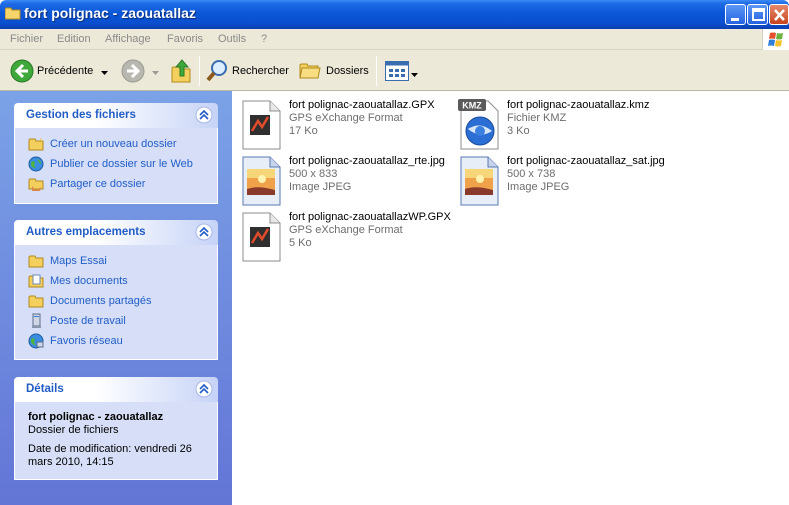 Image resolution: width=789 pixels, height=505 pixels. Describe the element at coordinates (96, 417) in the screenshot. I see `details-name: fort polignac - zaouatallaz` at that location.